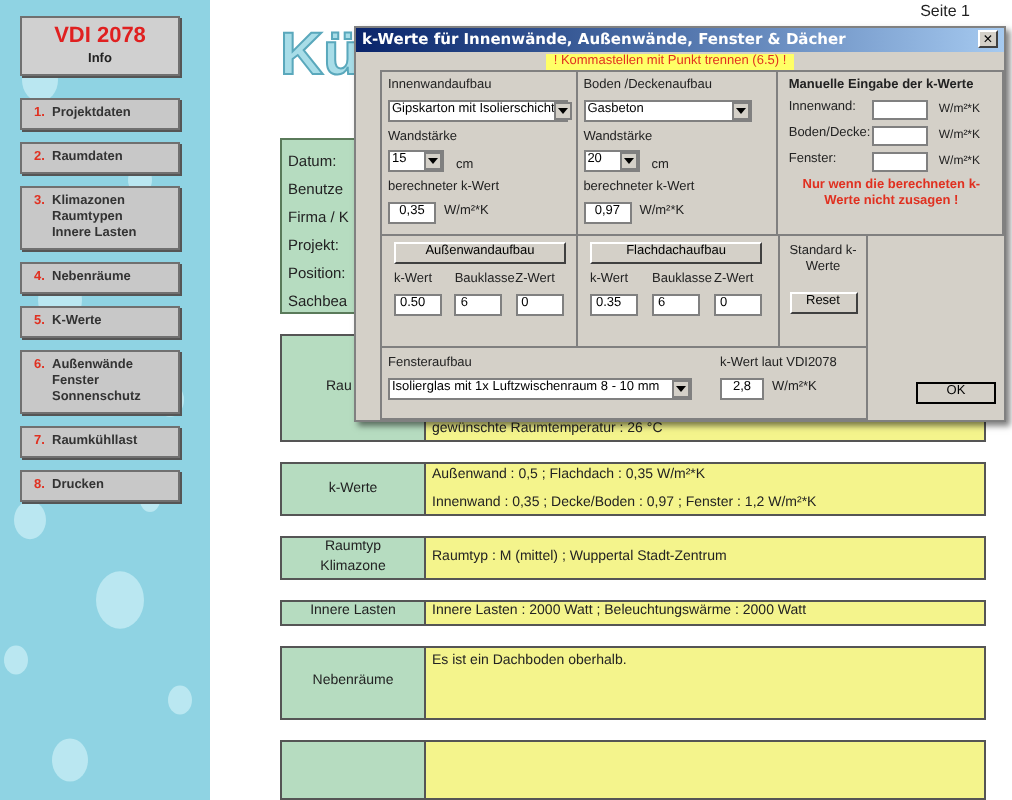  What do you see at coordinates (945, 12) in the screenshot?
I see `page-number: Seite 1` at bounding box center [945, 12].